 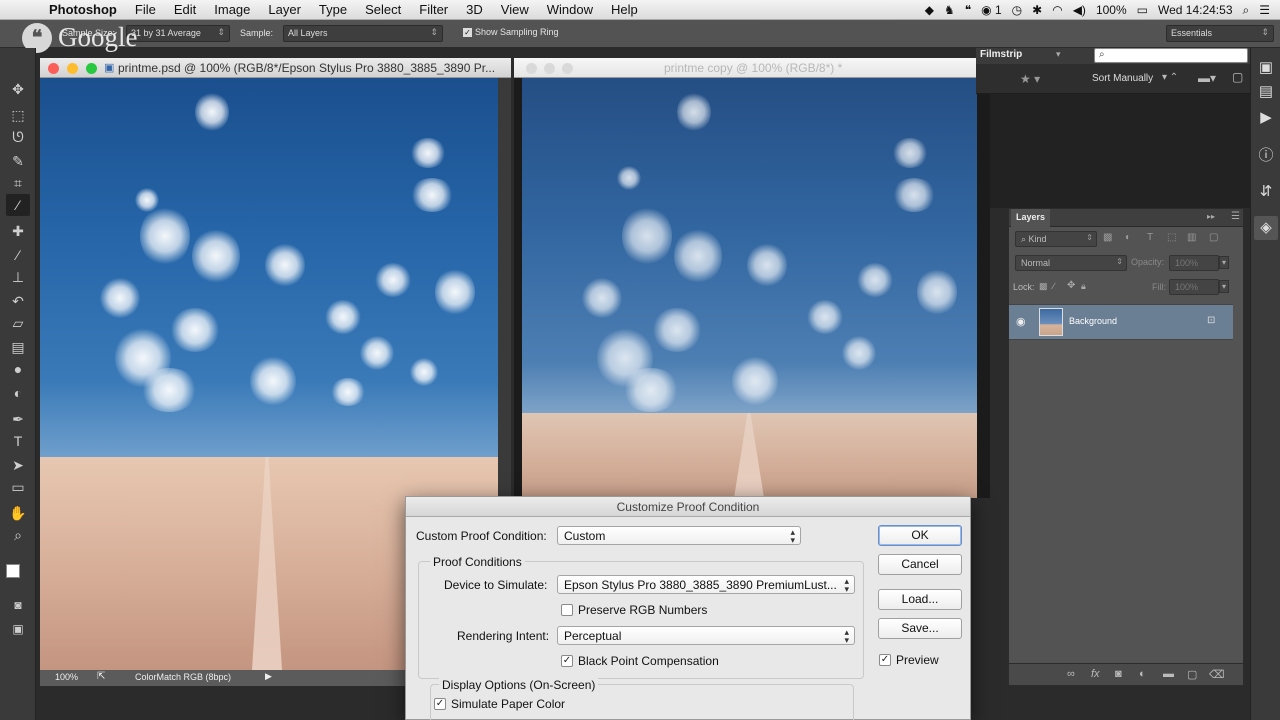 What do you see at coordinates (18, 393) in the screenshot?
I see `dodge-tool-icon: ◐` at bounding box center [18, 393].